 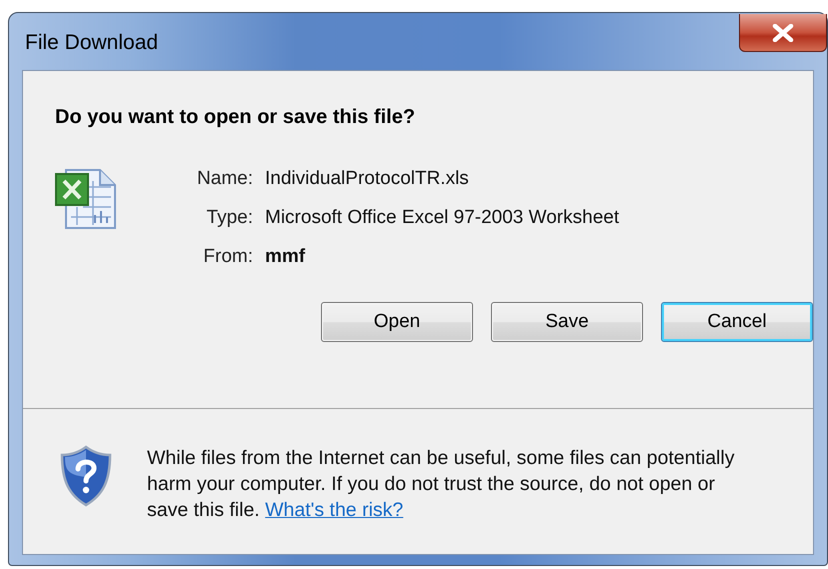 What do you see at coordinates (86, 199) in the screenshot?
I see `spreadsheet-file-icon` at bounding box center [86, 199].